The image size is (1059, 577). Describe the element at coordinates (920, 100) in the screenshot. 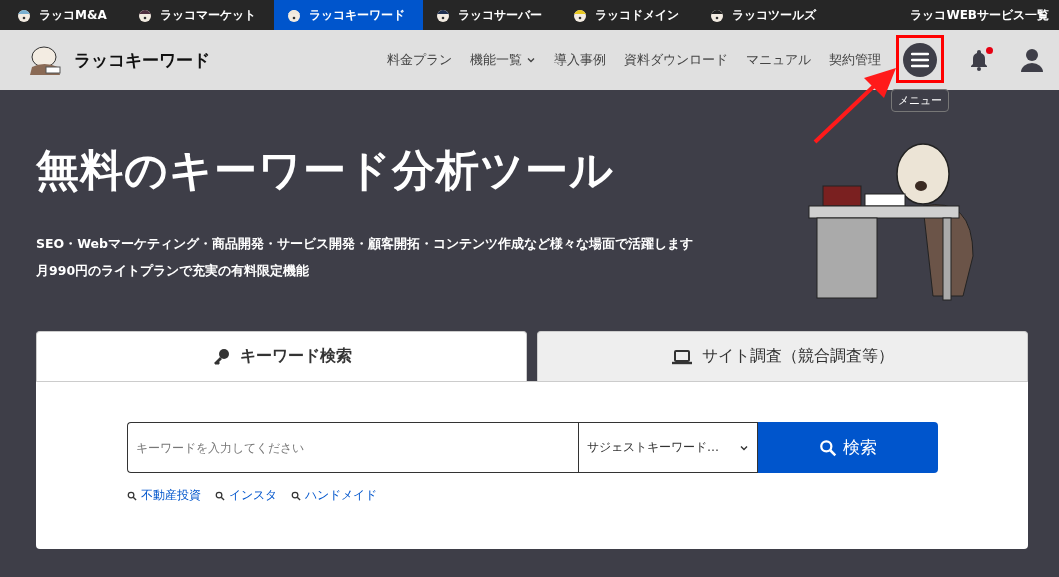

I see `tooltip: メニュー` at that location.